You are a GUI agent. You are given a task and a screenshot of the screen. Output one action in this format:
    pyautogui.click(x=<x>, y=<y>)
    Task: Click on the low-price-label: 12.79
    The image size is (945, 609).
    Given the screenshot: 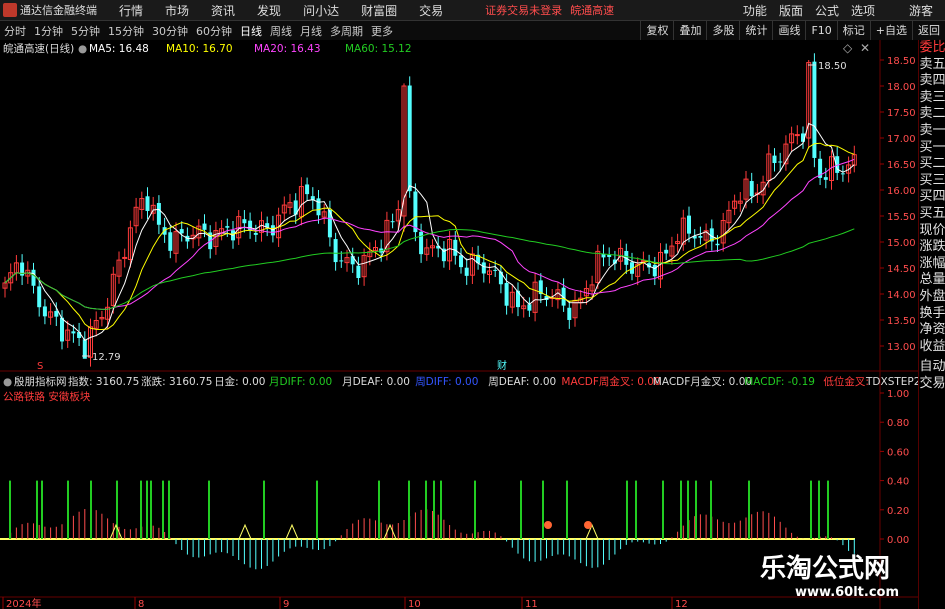 What is the action you would take?
    pyautogui.click(x=106, y=357)
    